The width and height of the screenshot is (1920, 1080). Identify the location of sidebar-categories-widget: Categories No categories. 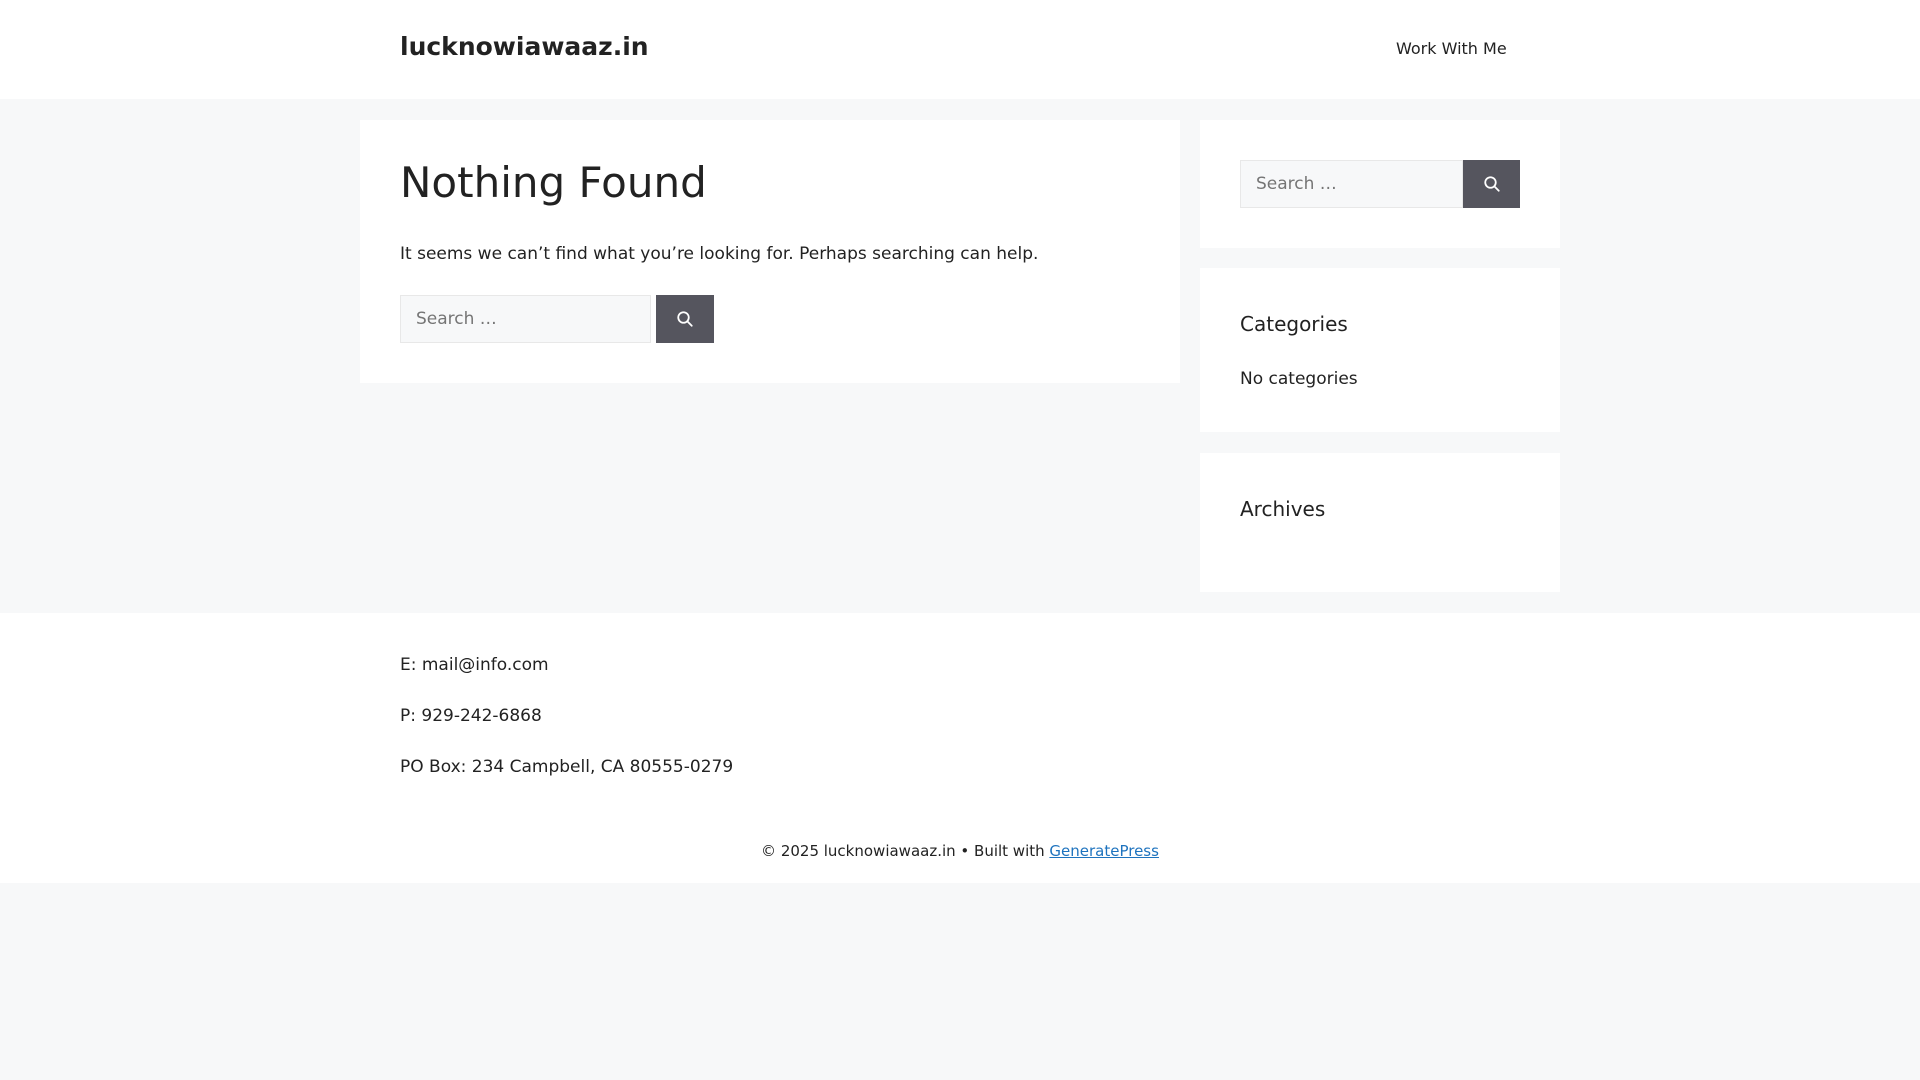
(1380, 350).